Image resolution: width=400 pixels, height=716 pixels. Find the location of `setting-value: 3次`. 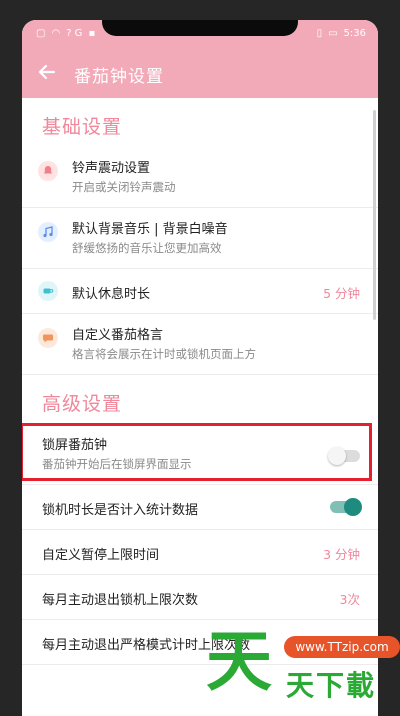

setting-value: 3次 is located at coordinates (349, 599).